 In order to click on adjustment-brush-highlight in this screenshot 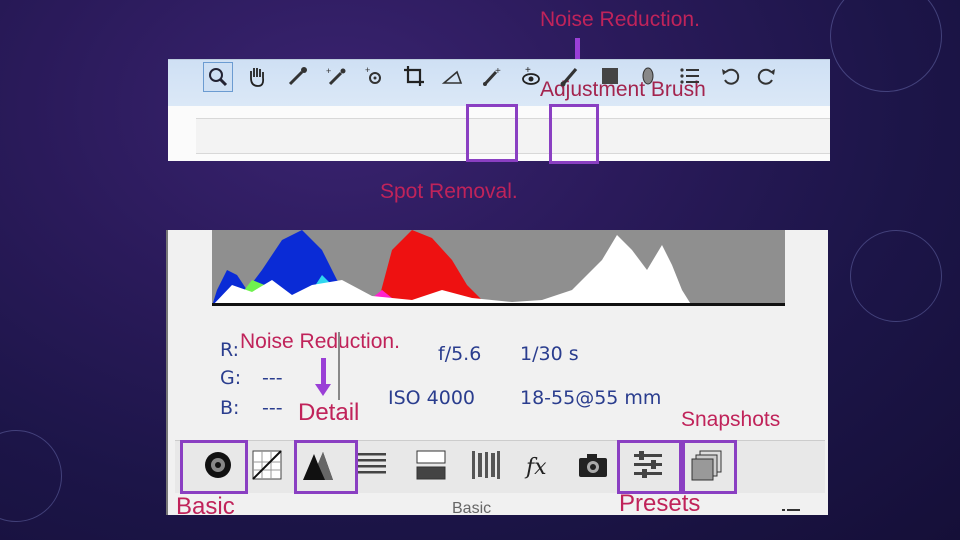, I will do `click(574, 134)`.